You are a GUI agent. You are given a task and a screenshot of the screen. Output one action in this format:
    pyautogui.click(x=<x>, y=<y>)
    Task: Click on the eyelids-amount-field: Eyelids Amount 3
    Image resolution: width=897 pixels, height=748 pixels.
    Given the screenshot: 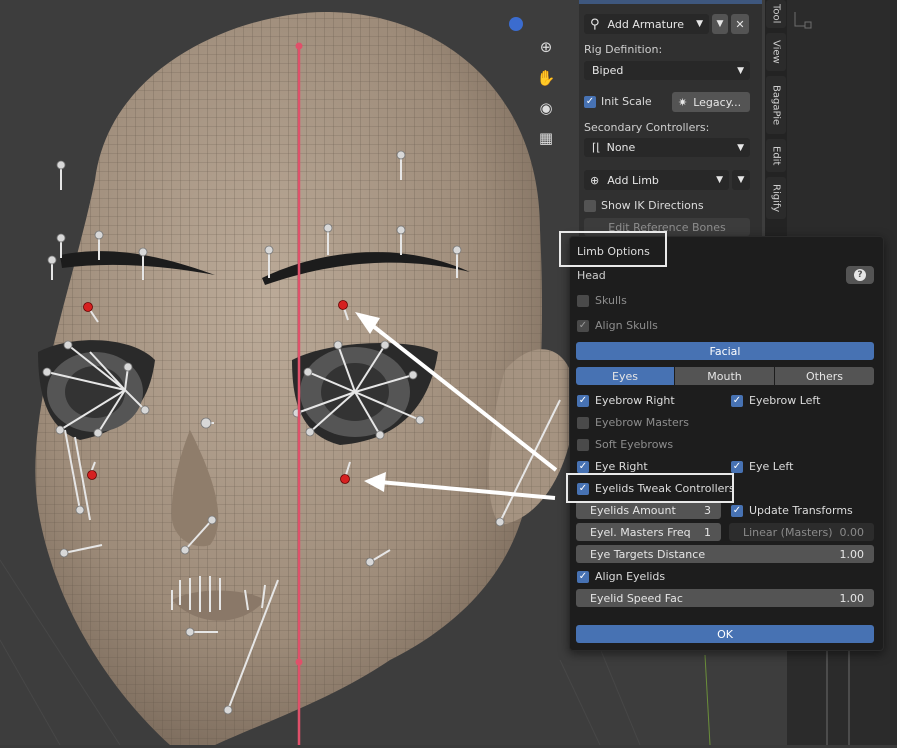 What is the action you would take?
    pyautogui.click(x=648, y=510)
    